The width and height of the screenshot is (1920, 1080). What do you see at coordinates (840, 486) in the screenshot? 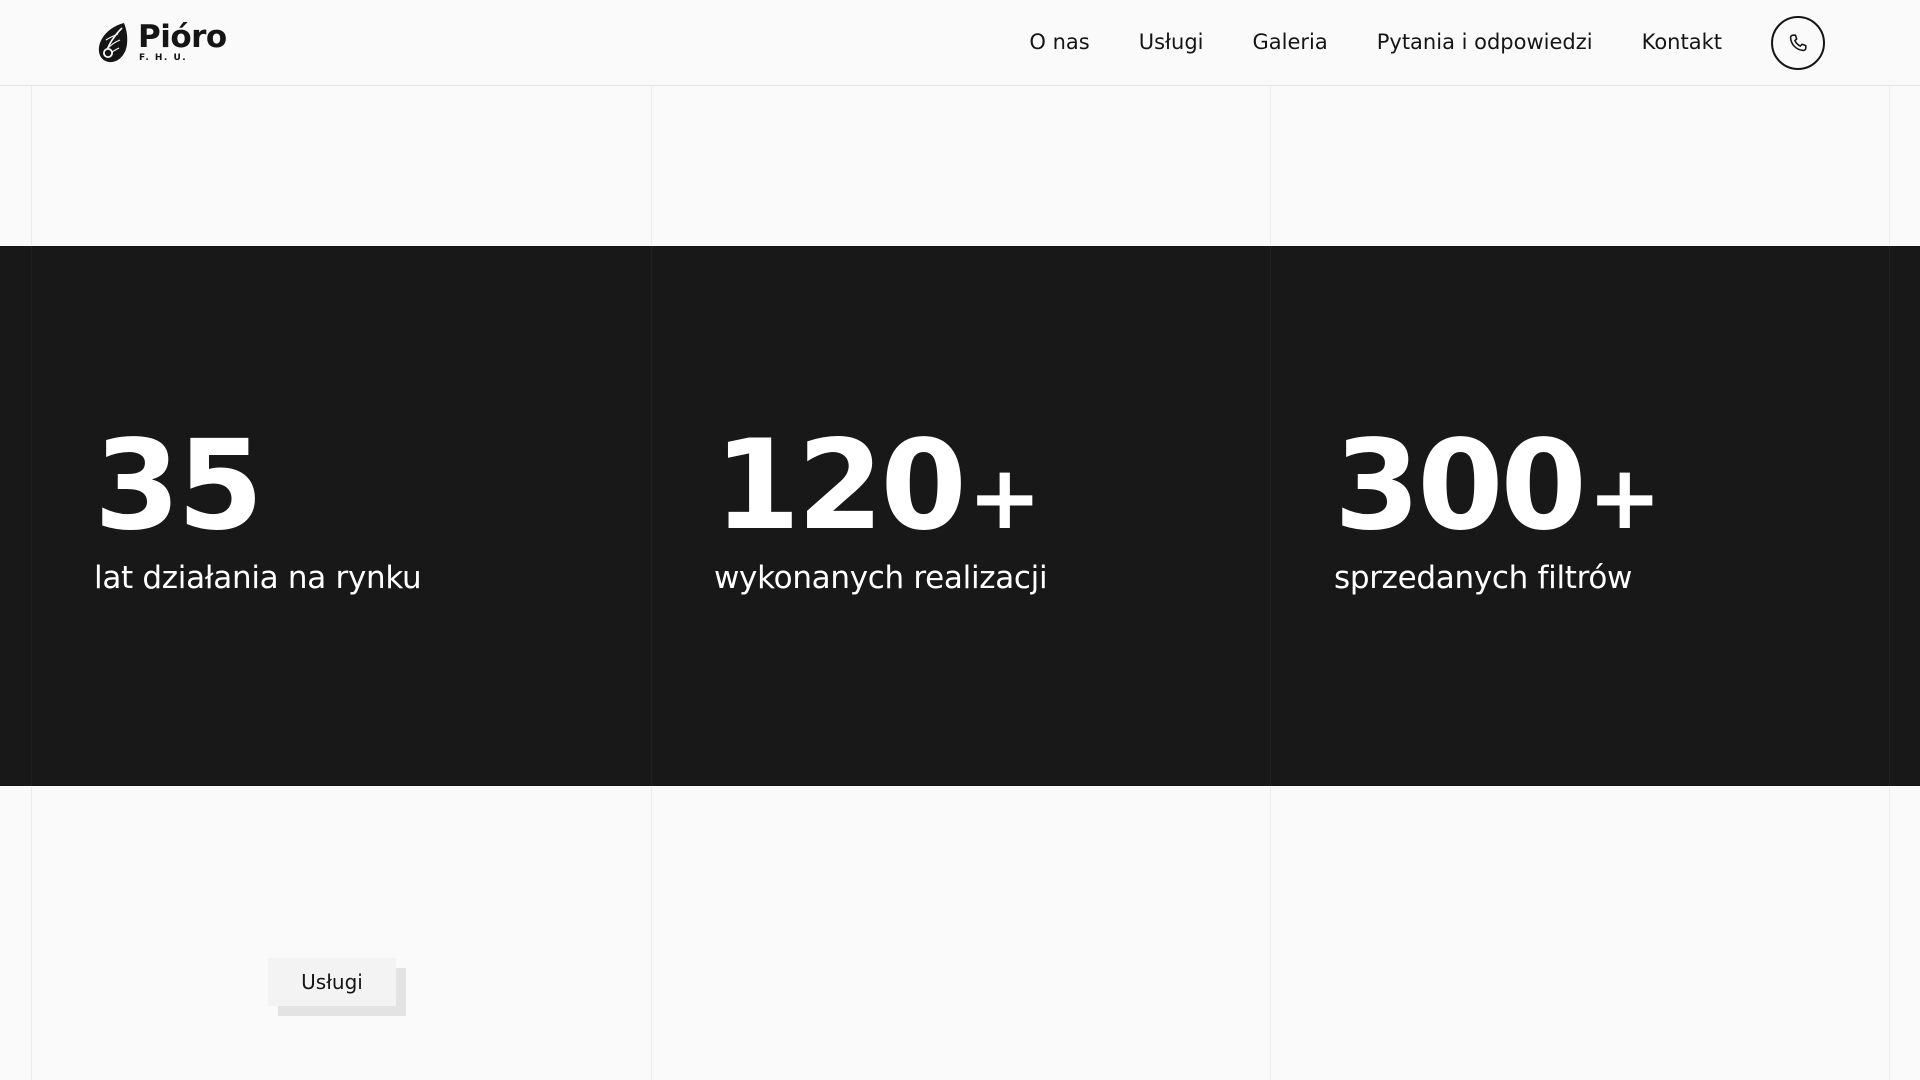
I see `stat-value: 120` at bounding box center [840, 486].